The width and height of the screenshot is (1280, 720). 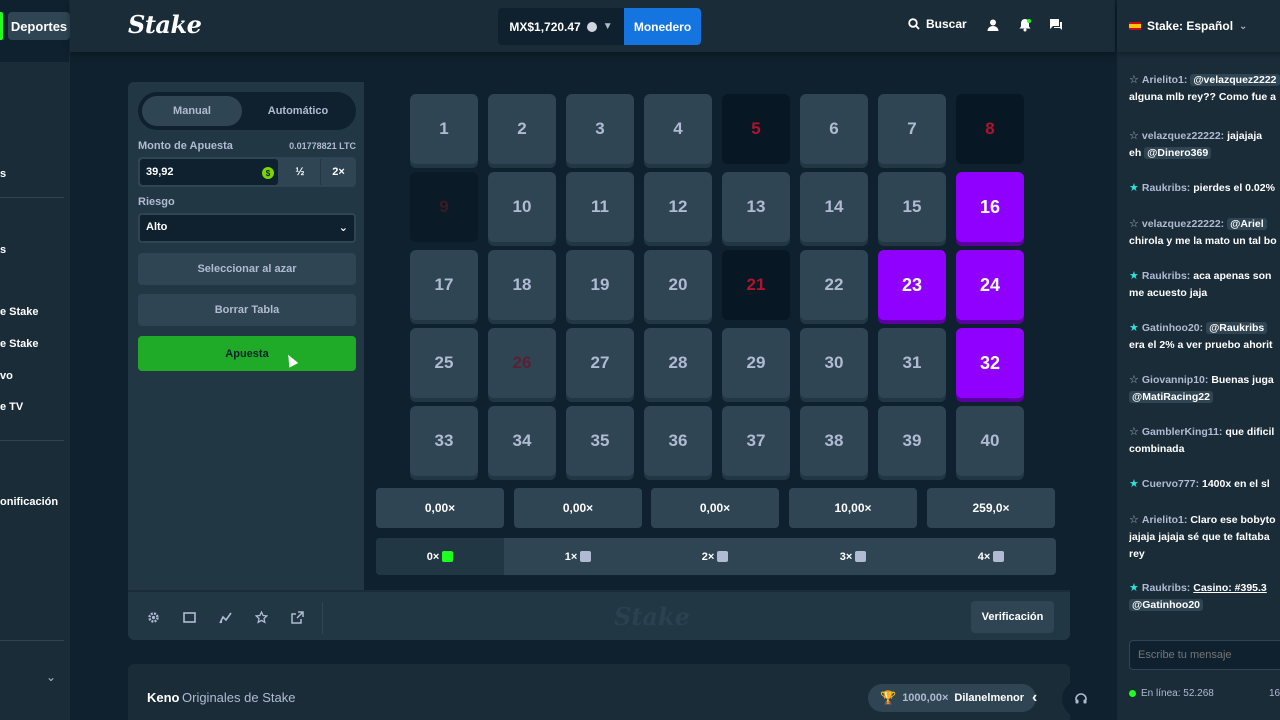 I want to click on keno-tile-11: 11, so click(x=600, y=207).